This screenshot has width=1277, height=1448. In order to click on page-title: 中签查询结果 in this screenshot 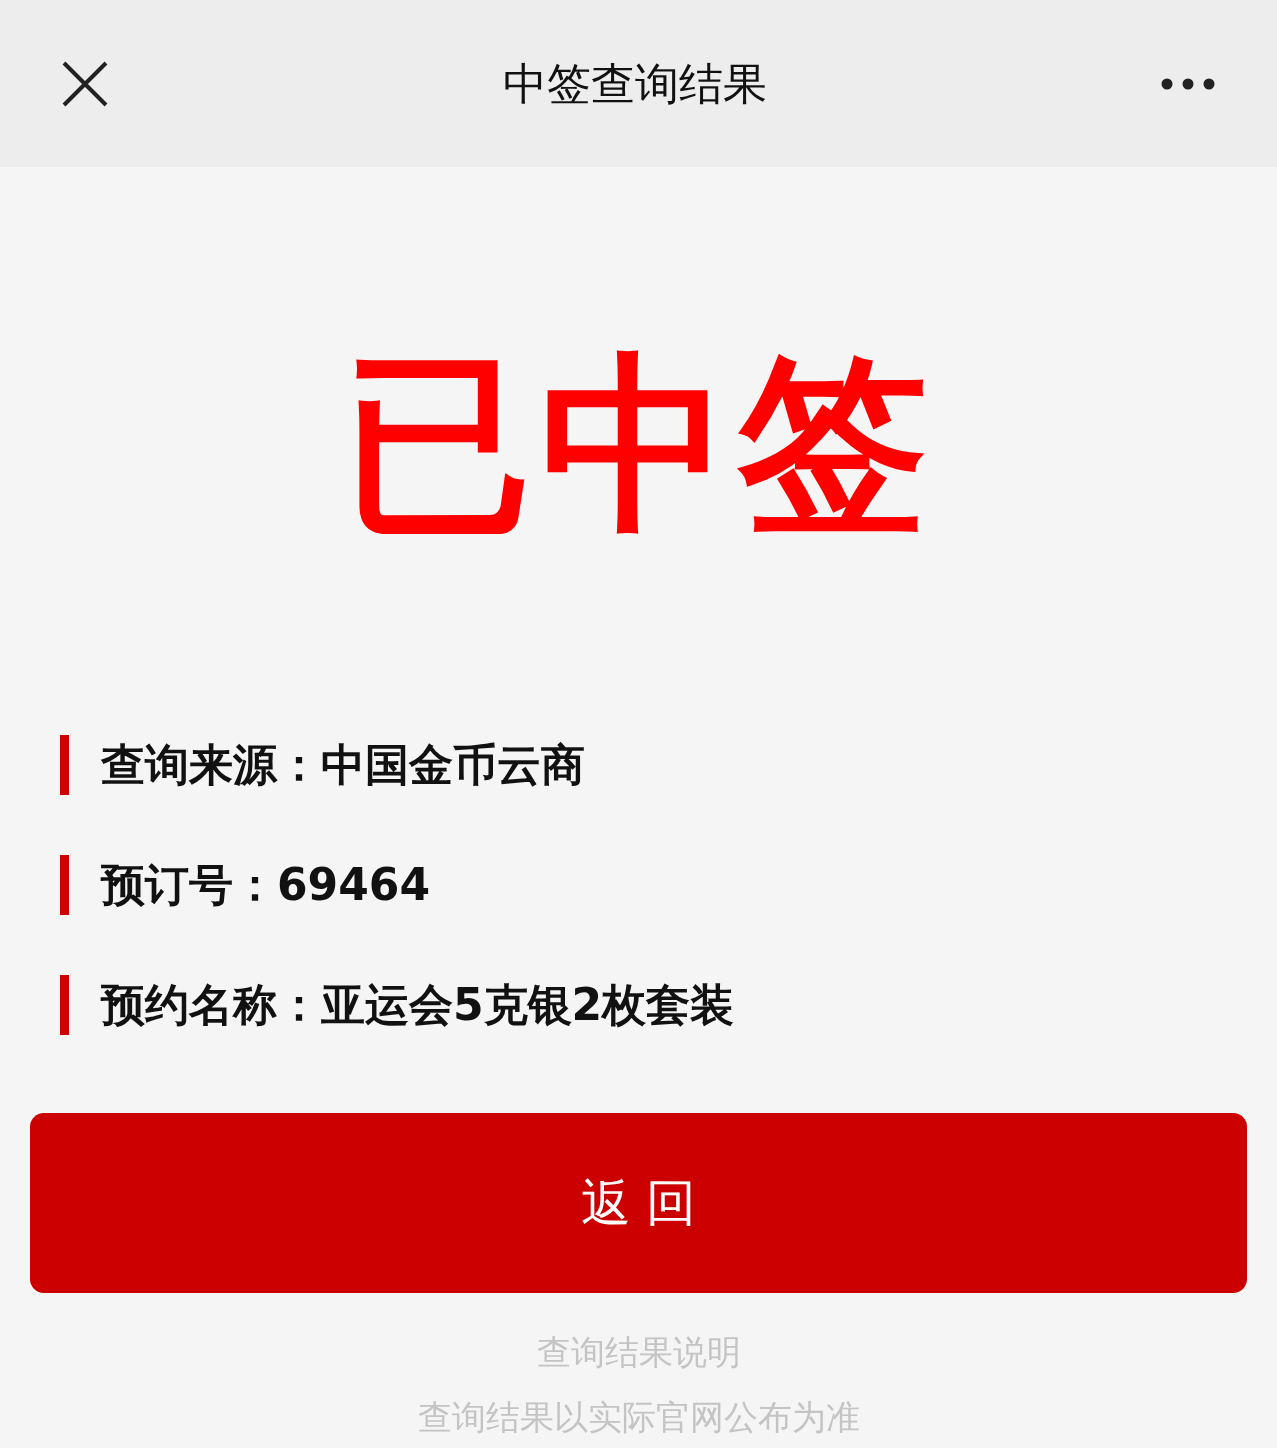, I will do `click(634, 83)`.